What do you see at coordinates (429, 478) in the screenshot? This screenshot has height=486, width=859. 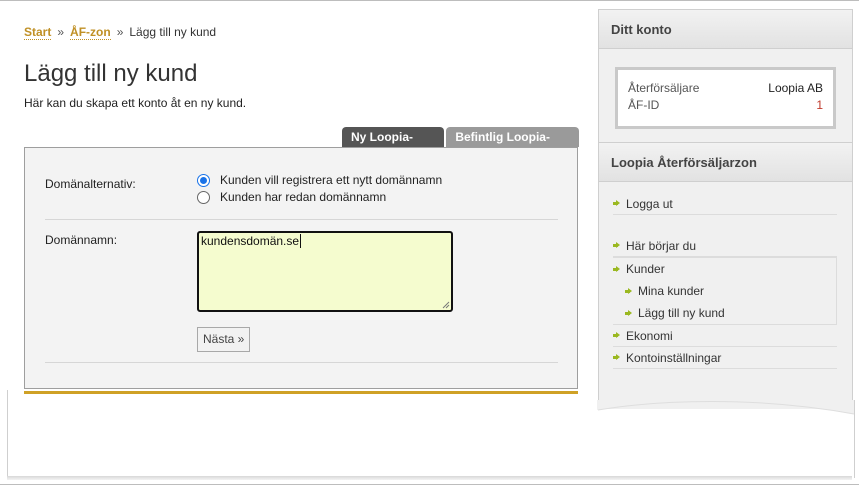 I see `page-bottom-border` at bounding box center [429, 478].